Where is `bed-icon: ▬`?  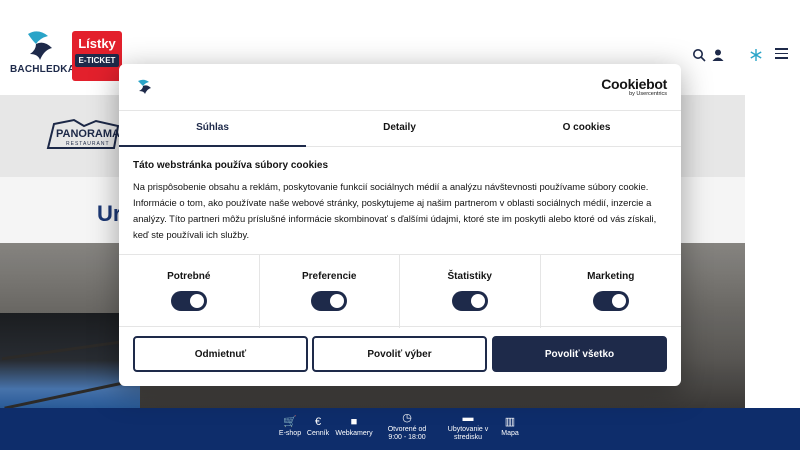 bed-icon: ▬ is located at coordinates (468, 418).